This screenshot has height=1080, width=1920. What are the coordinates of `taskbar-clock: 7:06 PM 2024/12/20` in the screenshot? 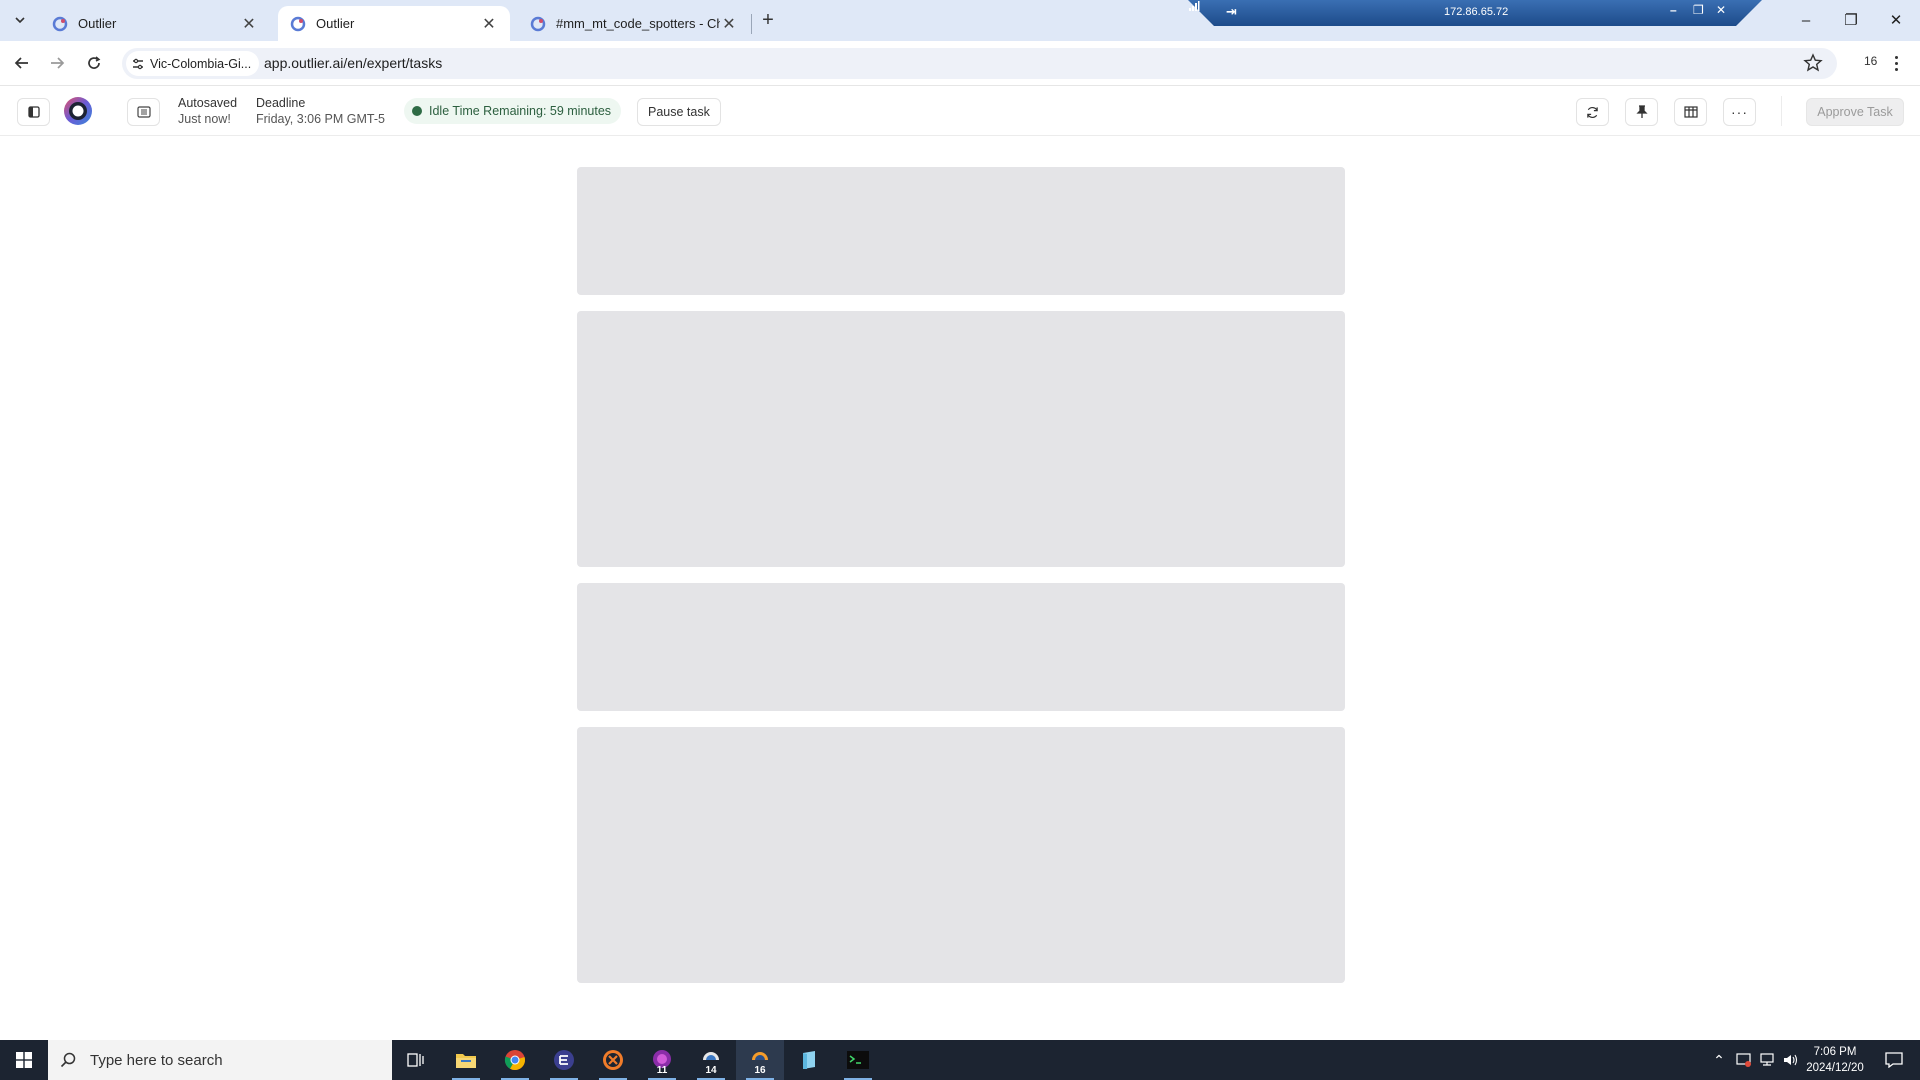 It's located at (1835, 1060).